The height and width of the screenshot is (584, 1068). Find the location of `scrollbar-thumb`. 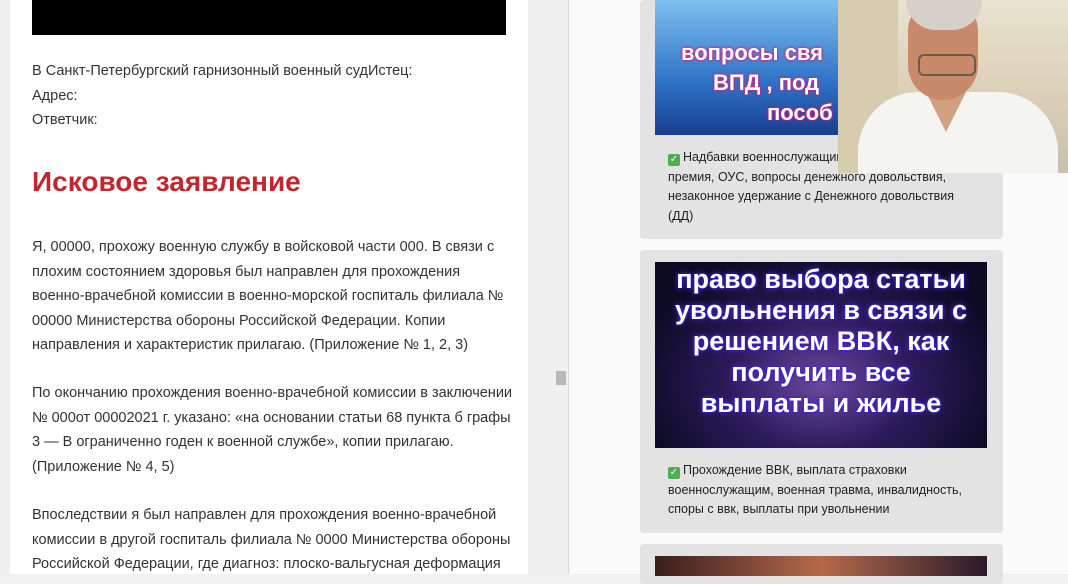

scrollbar-thumb is located at coordinates (561, 378).